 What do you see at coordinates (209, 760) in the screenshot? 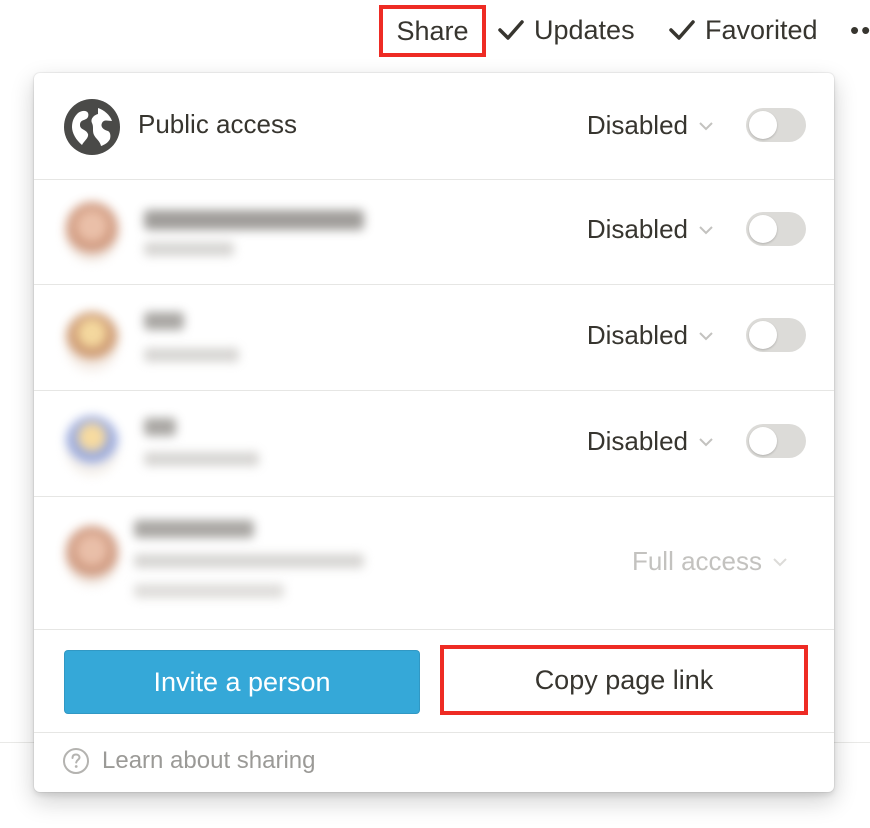
I see `learn-label: Learn about sharing` at bounding box center [209, 760].